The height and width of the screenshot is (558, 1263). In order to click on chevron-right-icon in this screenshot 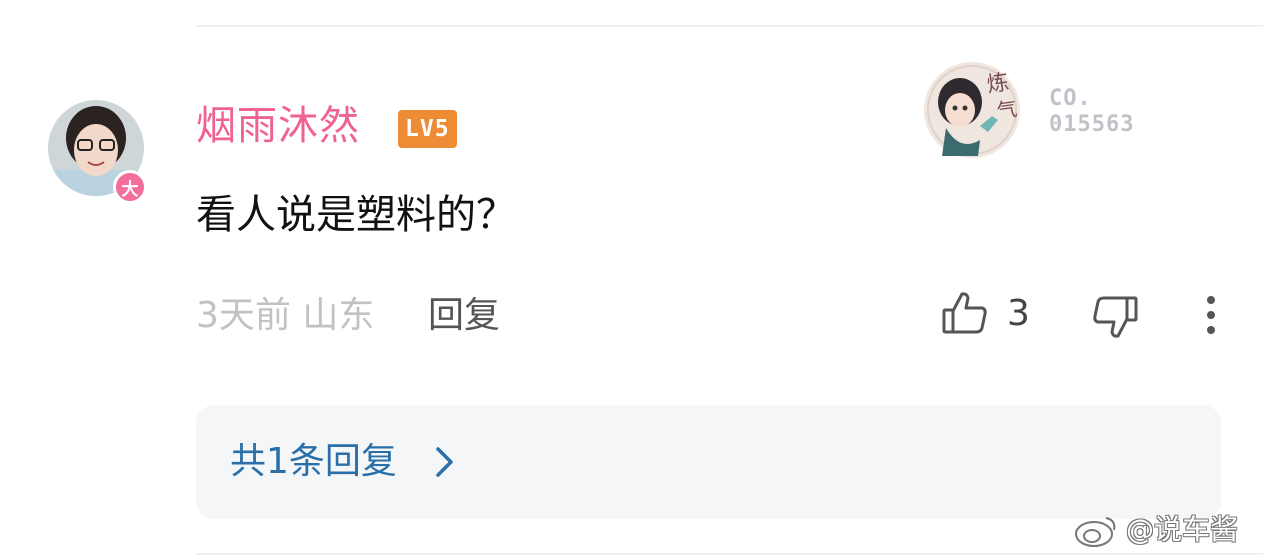, I will do `click(445, 462)`.